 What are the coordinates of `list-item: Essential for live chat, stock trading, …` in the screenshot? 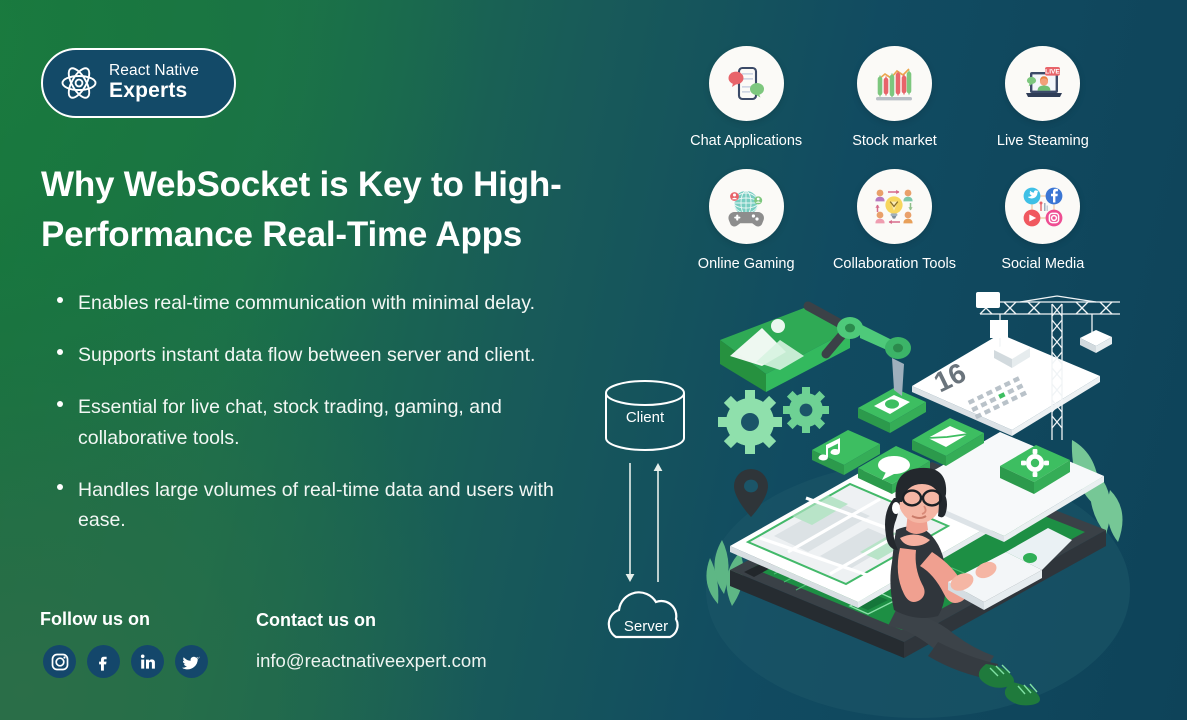 It's located at (318, 422).